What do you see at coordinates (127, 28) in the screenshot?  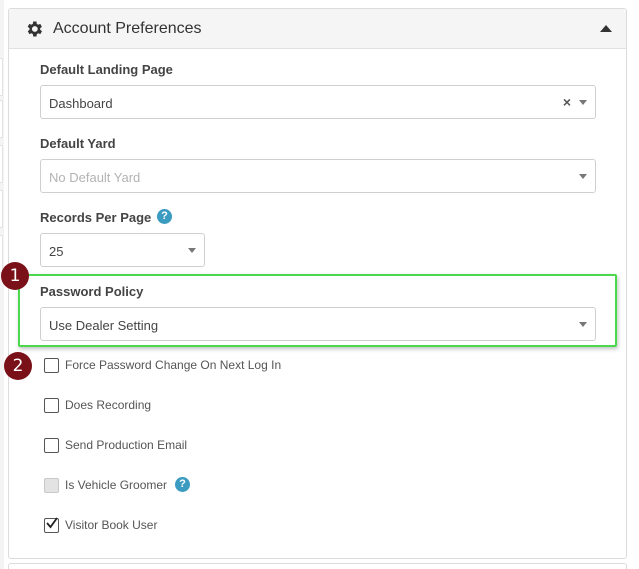 I see `panel-title: Account Preferences` at bounding box center [127, 28].